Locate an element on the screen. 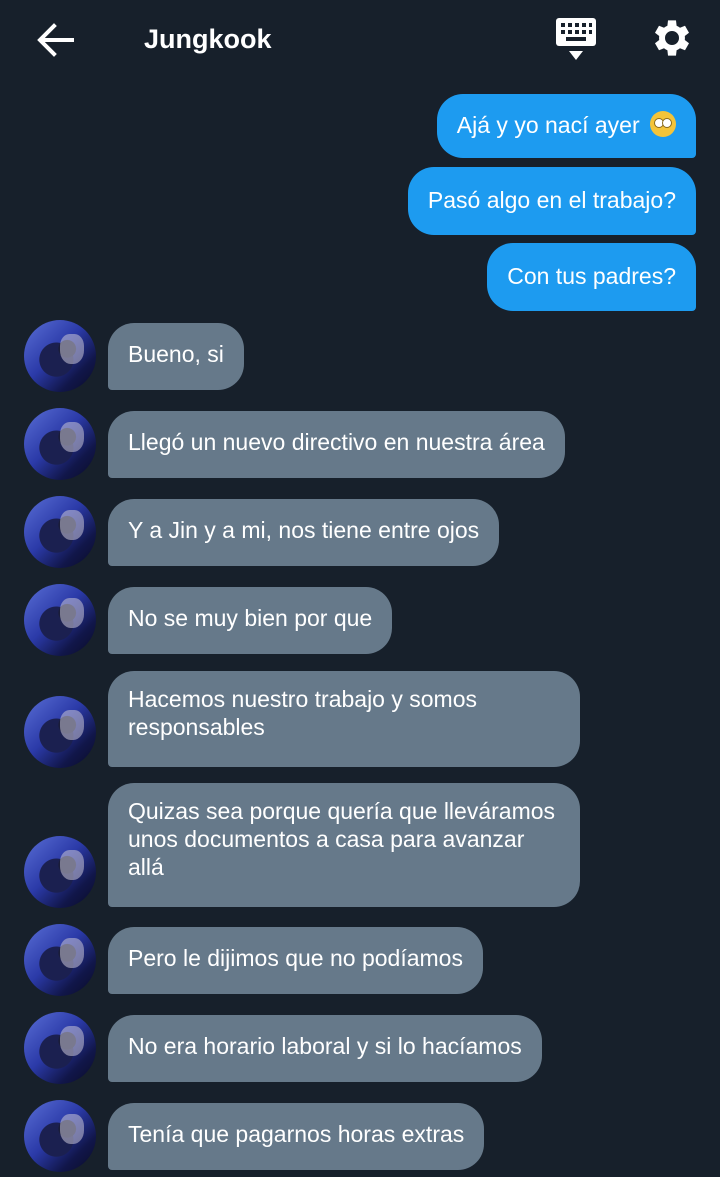  keyboard-button is located at coordinates (576, 40).